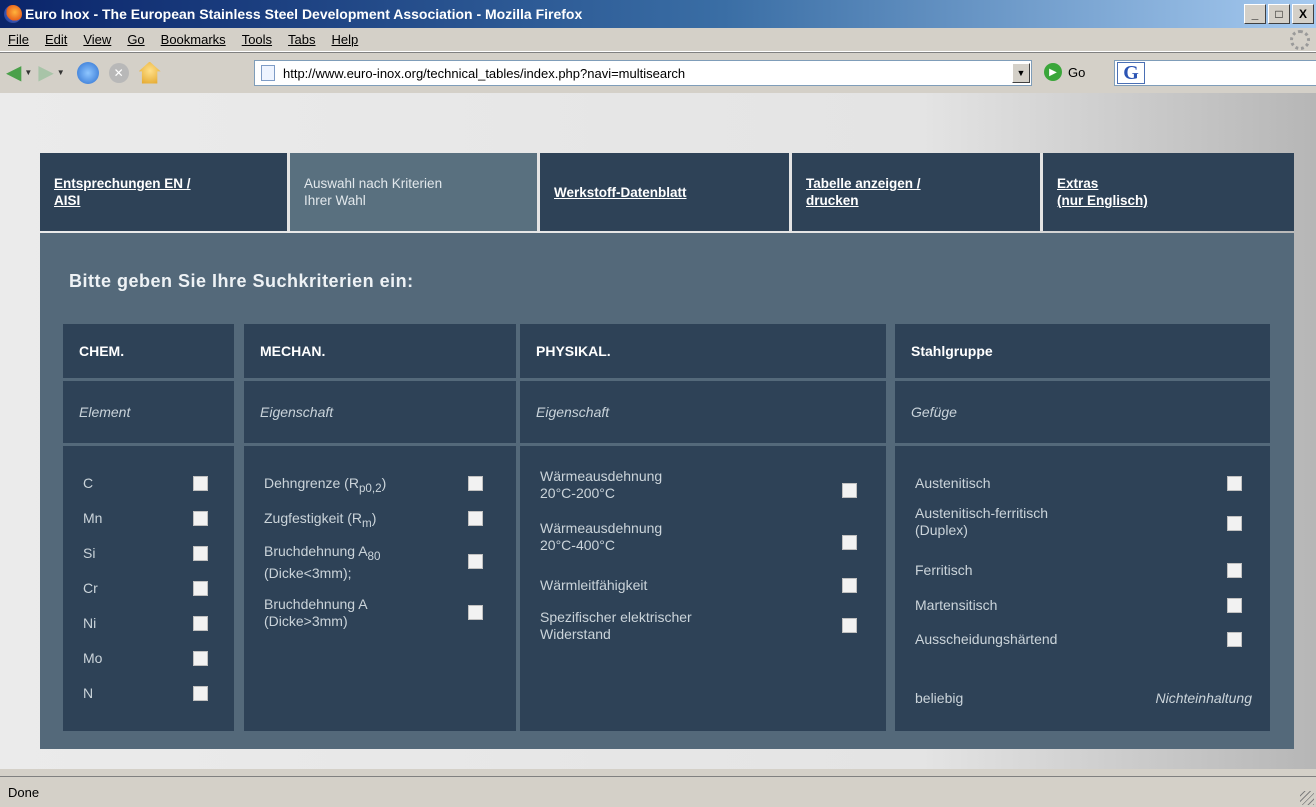  I want to click on go-arrow-icon: ▶, so click(1053, 72).